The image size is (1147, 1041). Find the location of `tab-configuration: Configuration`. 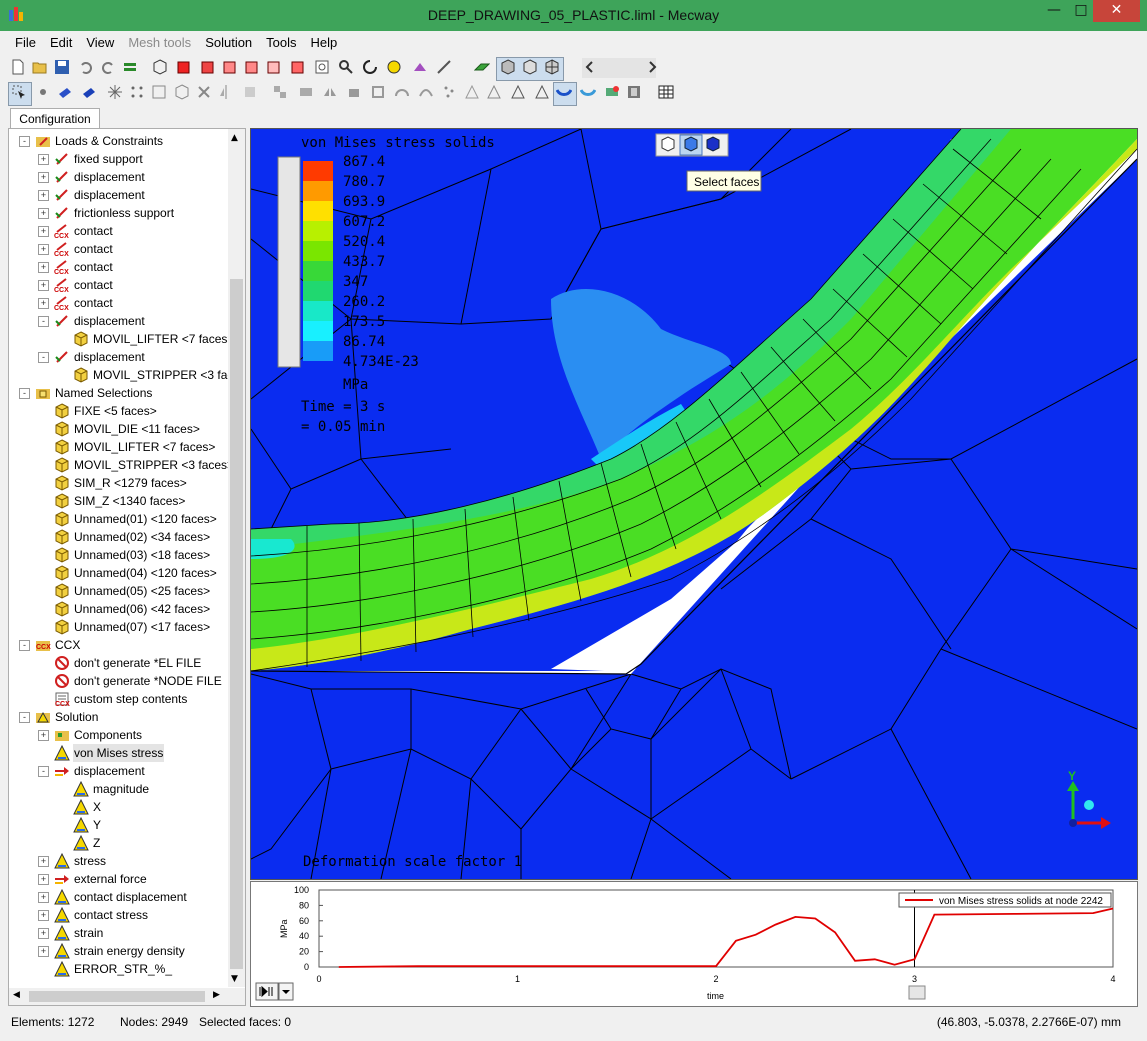

tab-configuration: Configuration is located at coordinates (55, 118).